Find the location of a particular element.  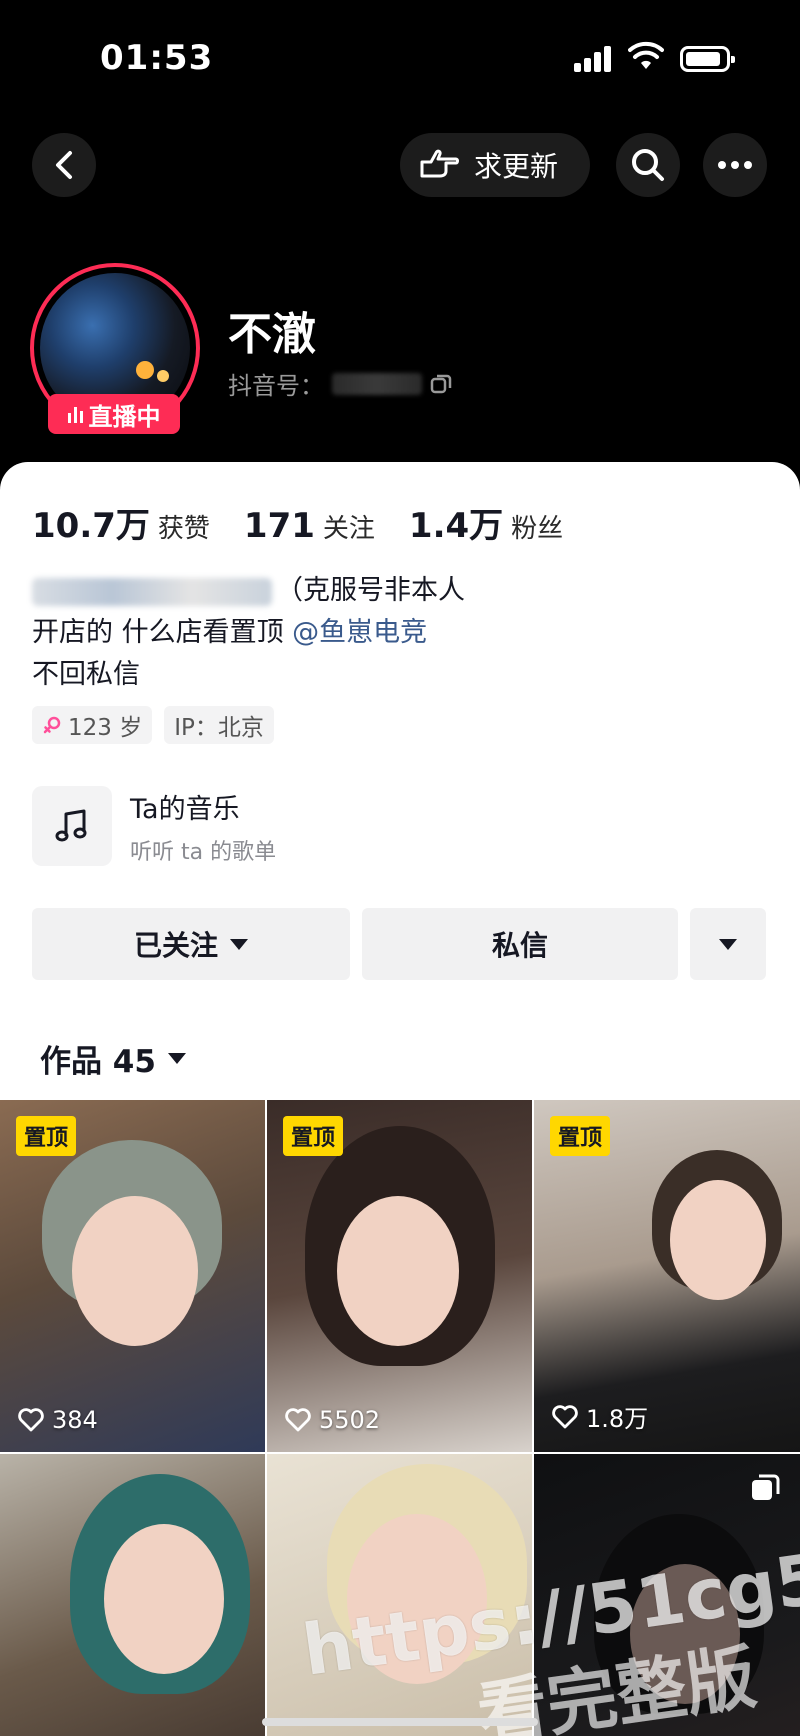

request-update-label: 求更新 is located at coordinates (516, 166).